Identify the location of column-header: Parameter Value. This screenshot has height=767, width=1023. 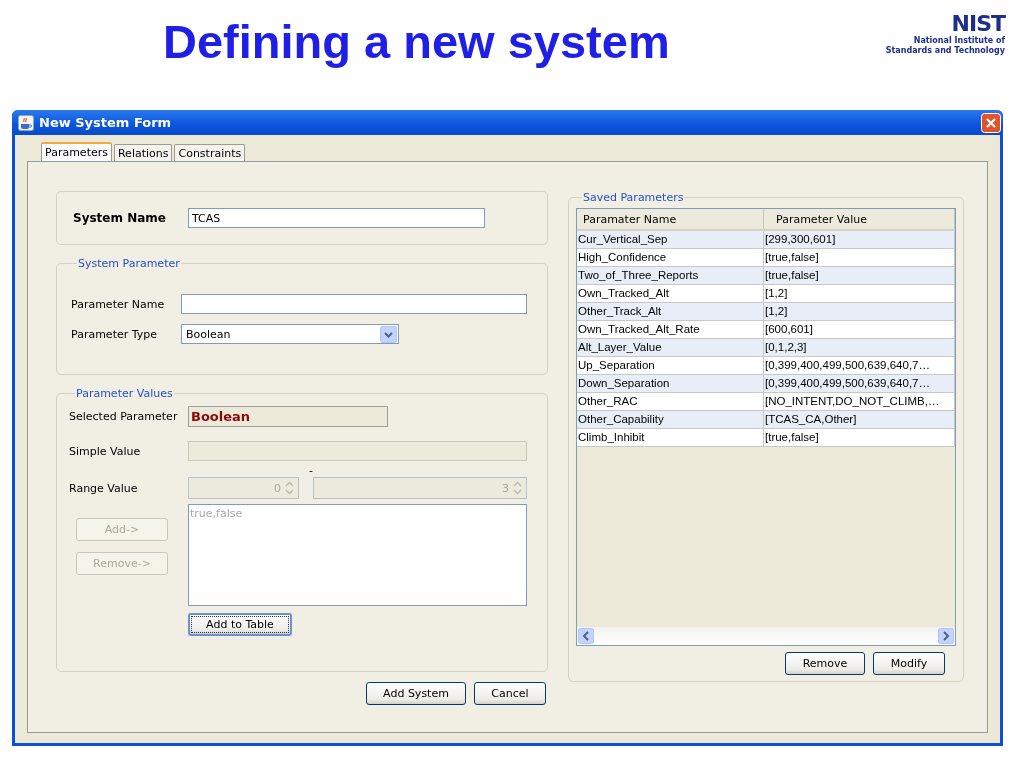
(859, 219).